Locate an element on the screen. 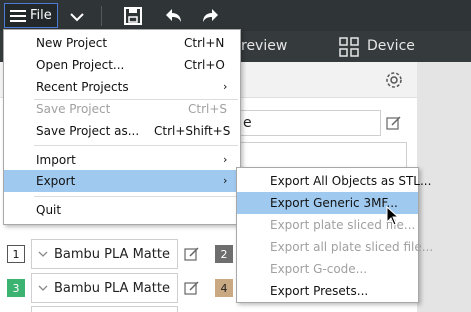  menu-item-import: Import › is located at coordinates (122, 160).